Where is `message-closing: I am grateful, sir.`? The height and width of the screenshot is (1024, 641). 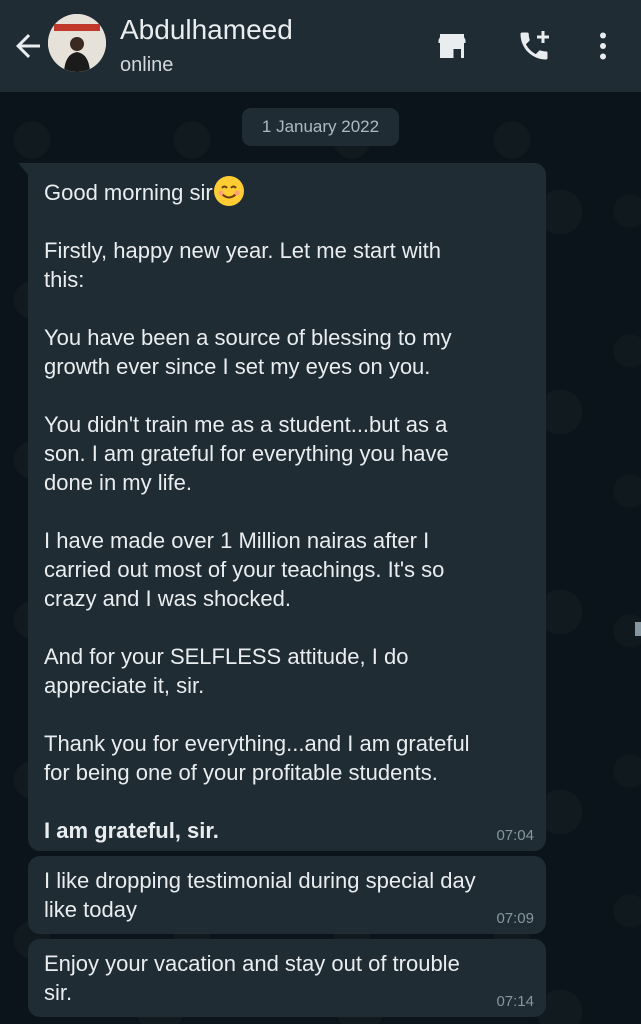 message-closing: I am grateful, sir. is located at coordinates (131, 830).